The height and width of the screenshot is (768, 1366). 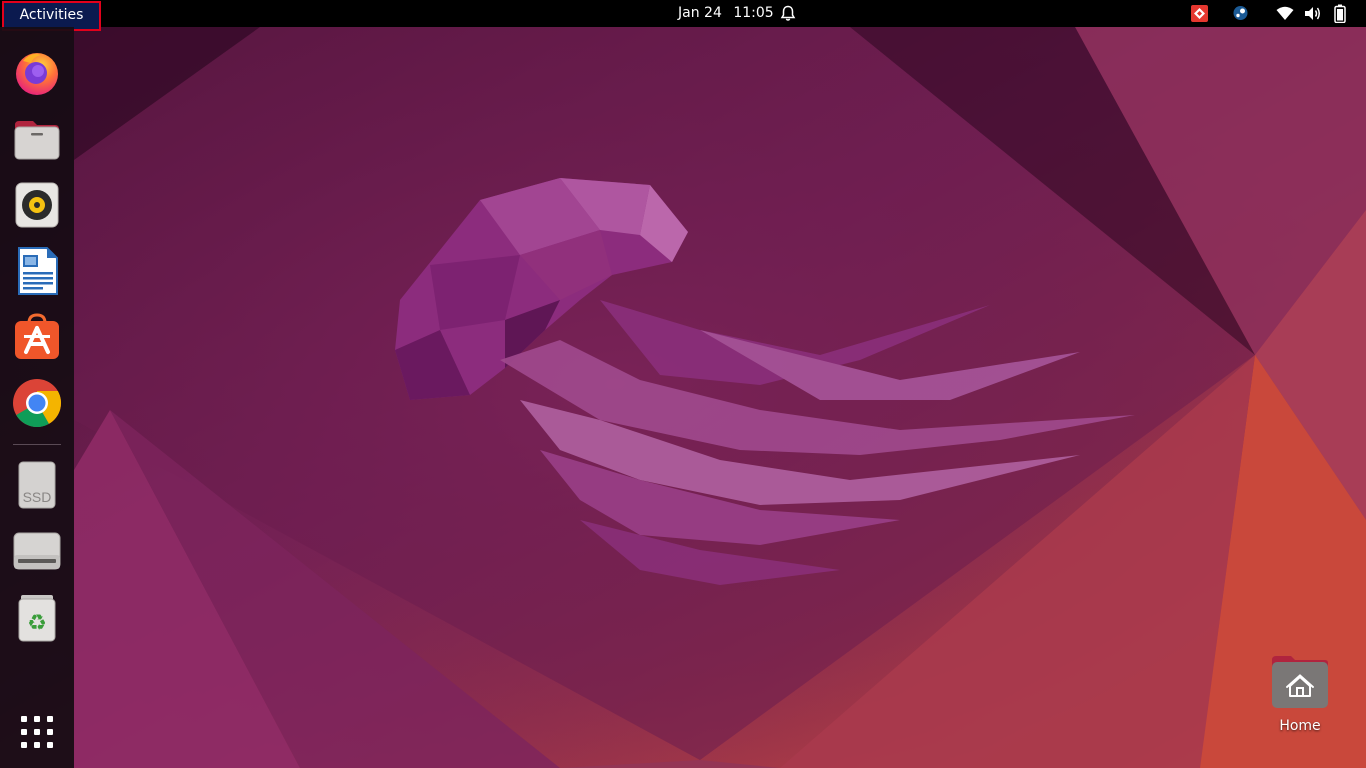 I want to click on dock-item-firefox, so click(x=37, y=73).